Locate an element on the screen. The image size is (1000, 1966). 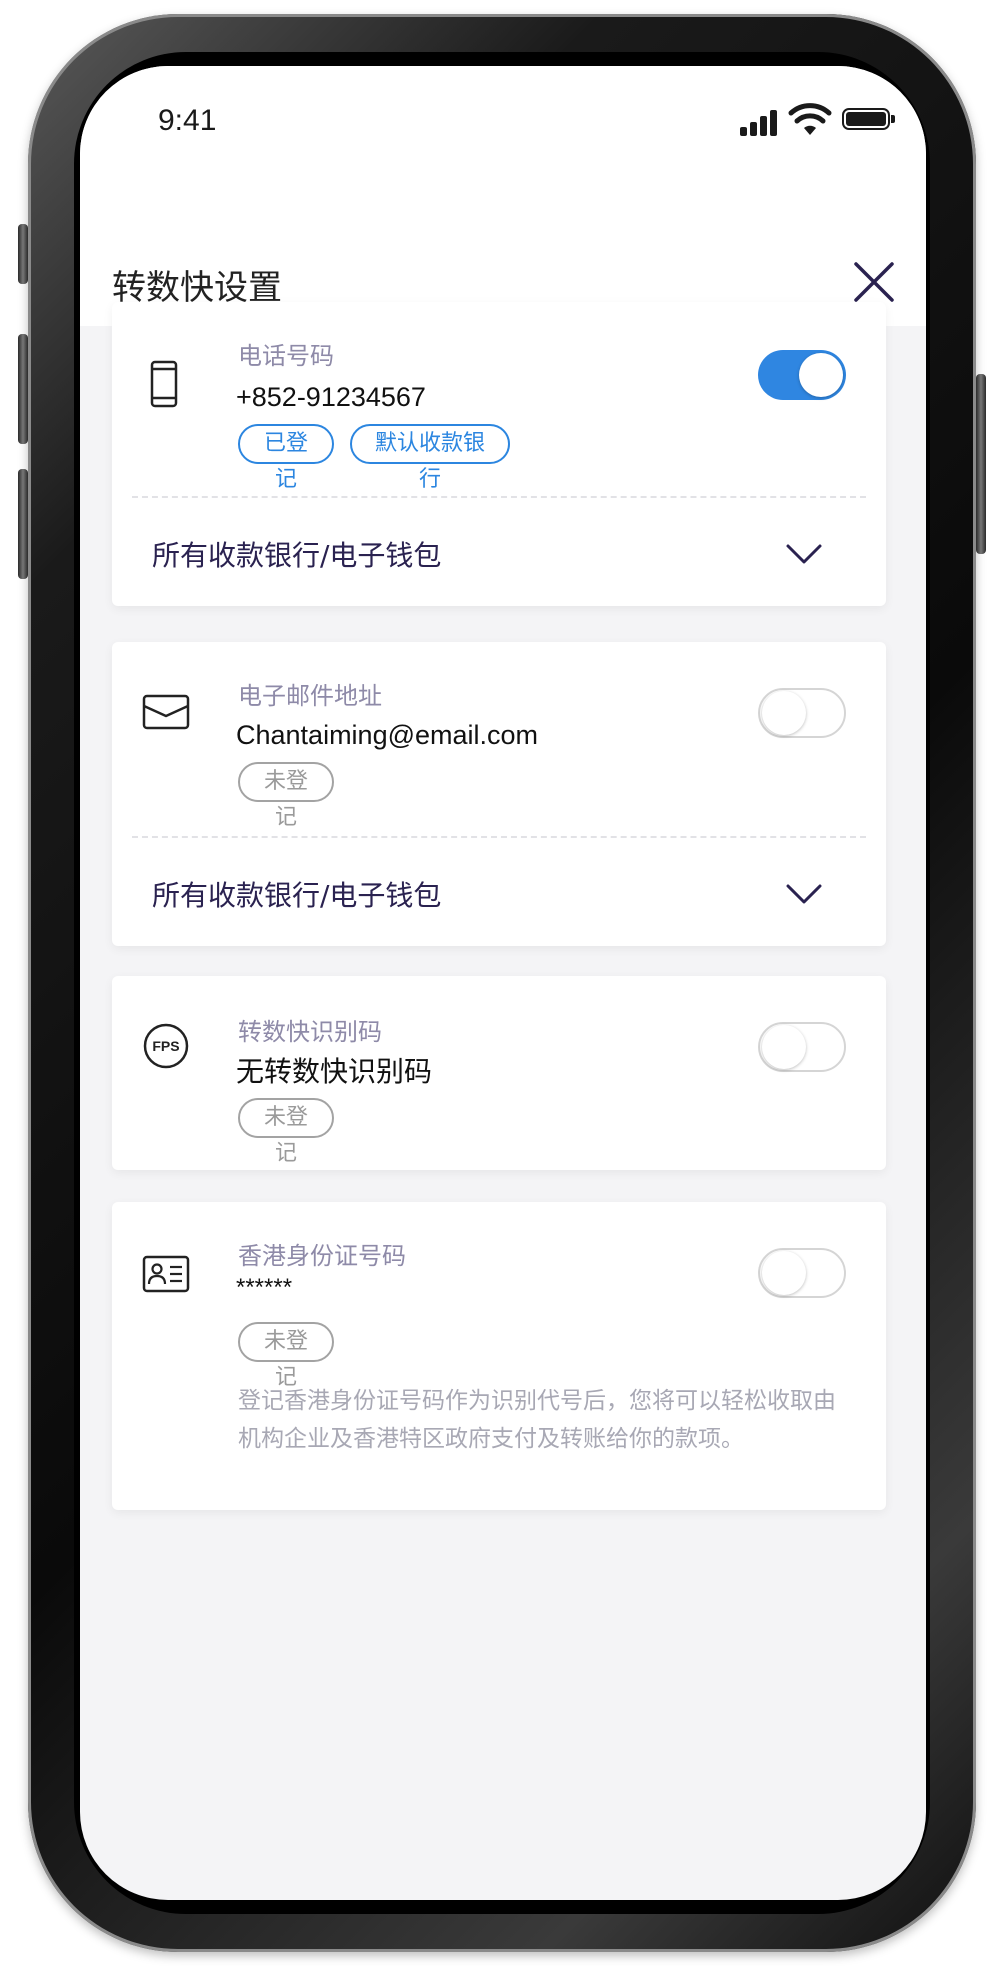
proxy-card-fps-id: FPS 转数快识别码 无转数快识别码 未登记 is located at coordinates (499, 1073).